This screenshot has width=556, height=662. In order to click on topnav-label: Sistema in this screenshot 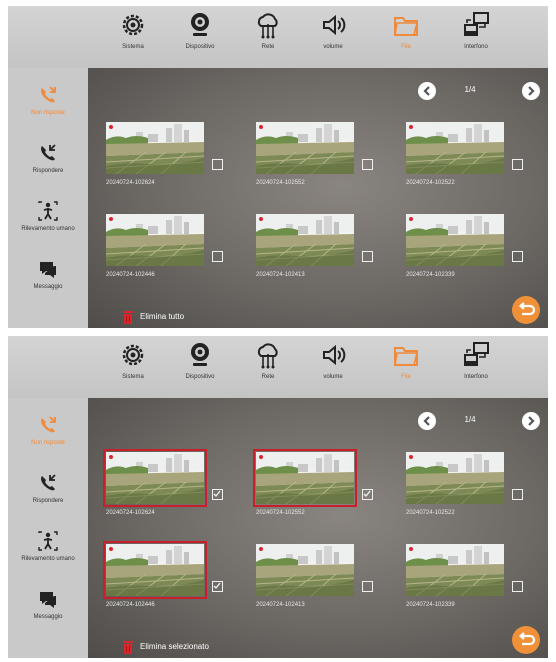, I will do `click(133, 47)`.